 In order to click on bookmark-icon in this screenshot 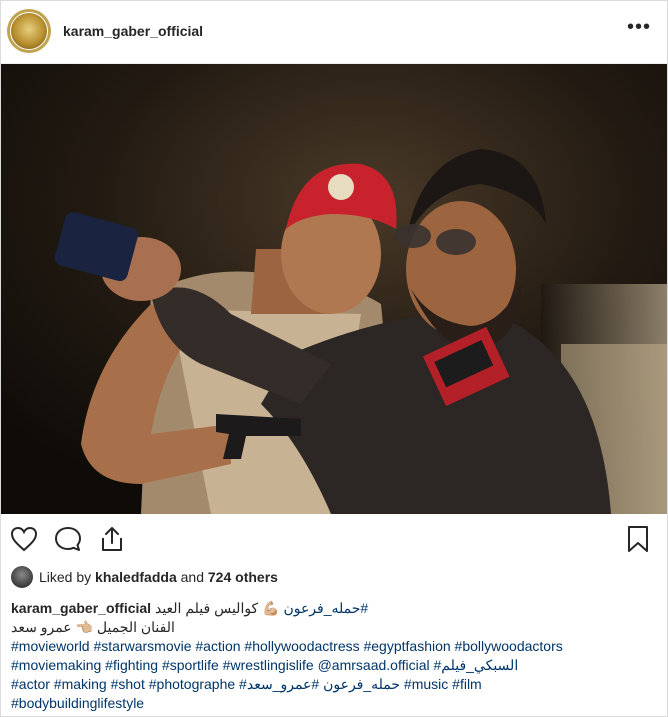, I will do `click(638, 539)`.